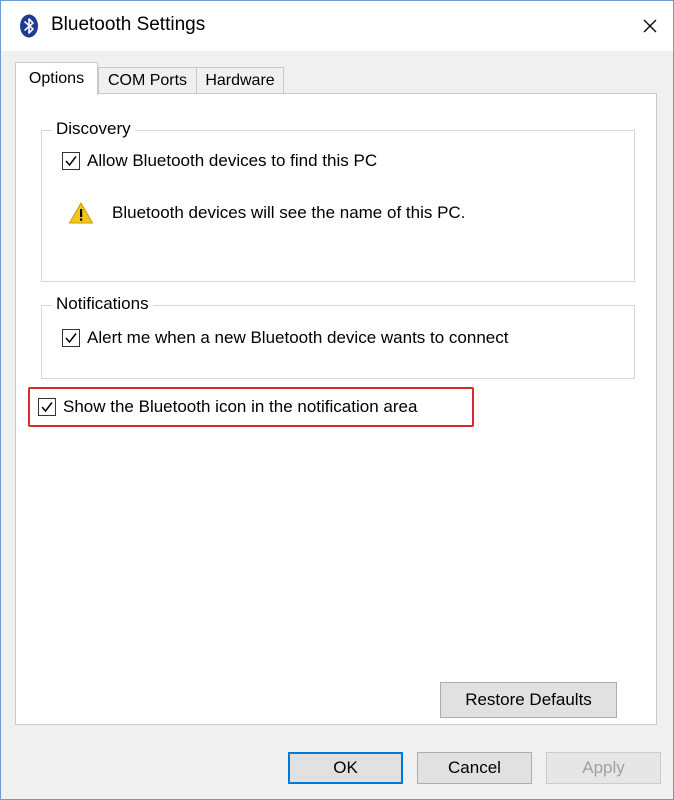 The image size is (674, 800). I want to click on show-icon-checkbox, so click(47, 407).